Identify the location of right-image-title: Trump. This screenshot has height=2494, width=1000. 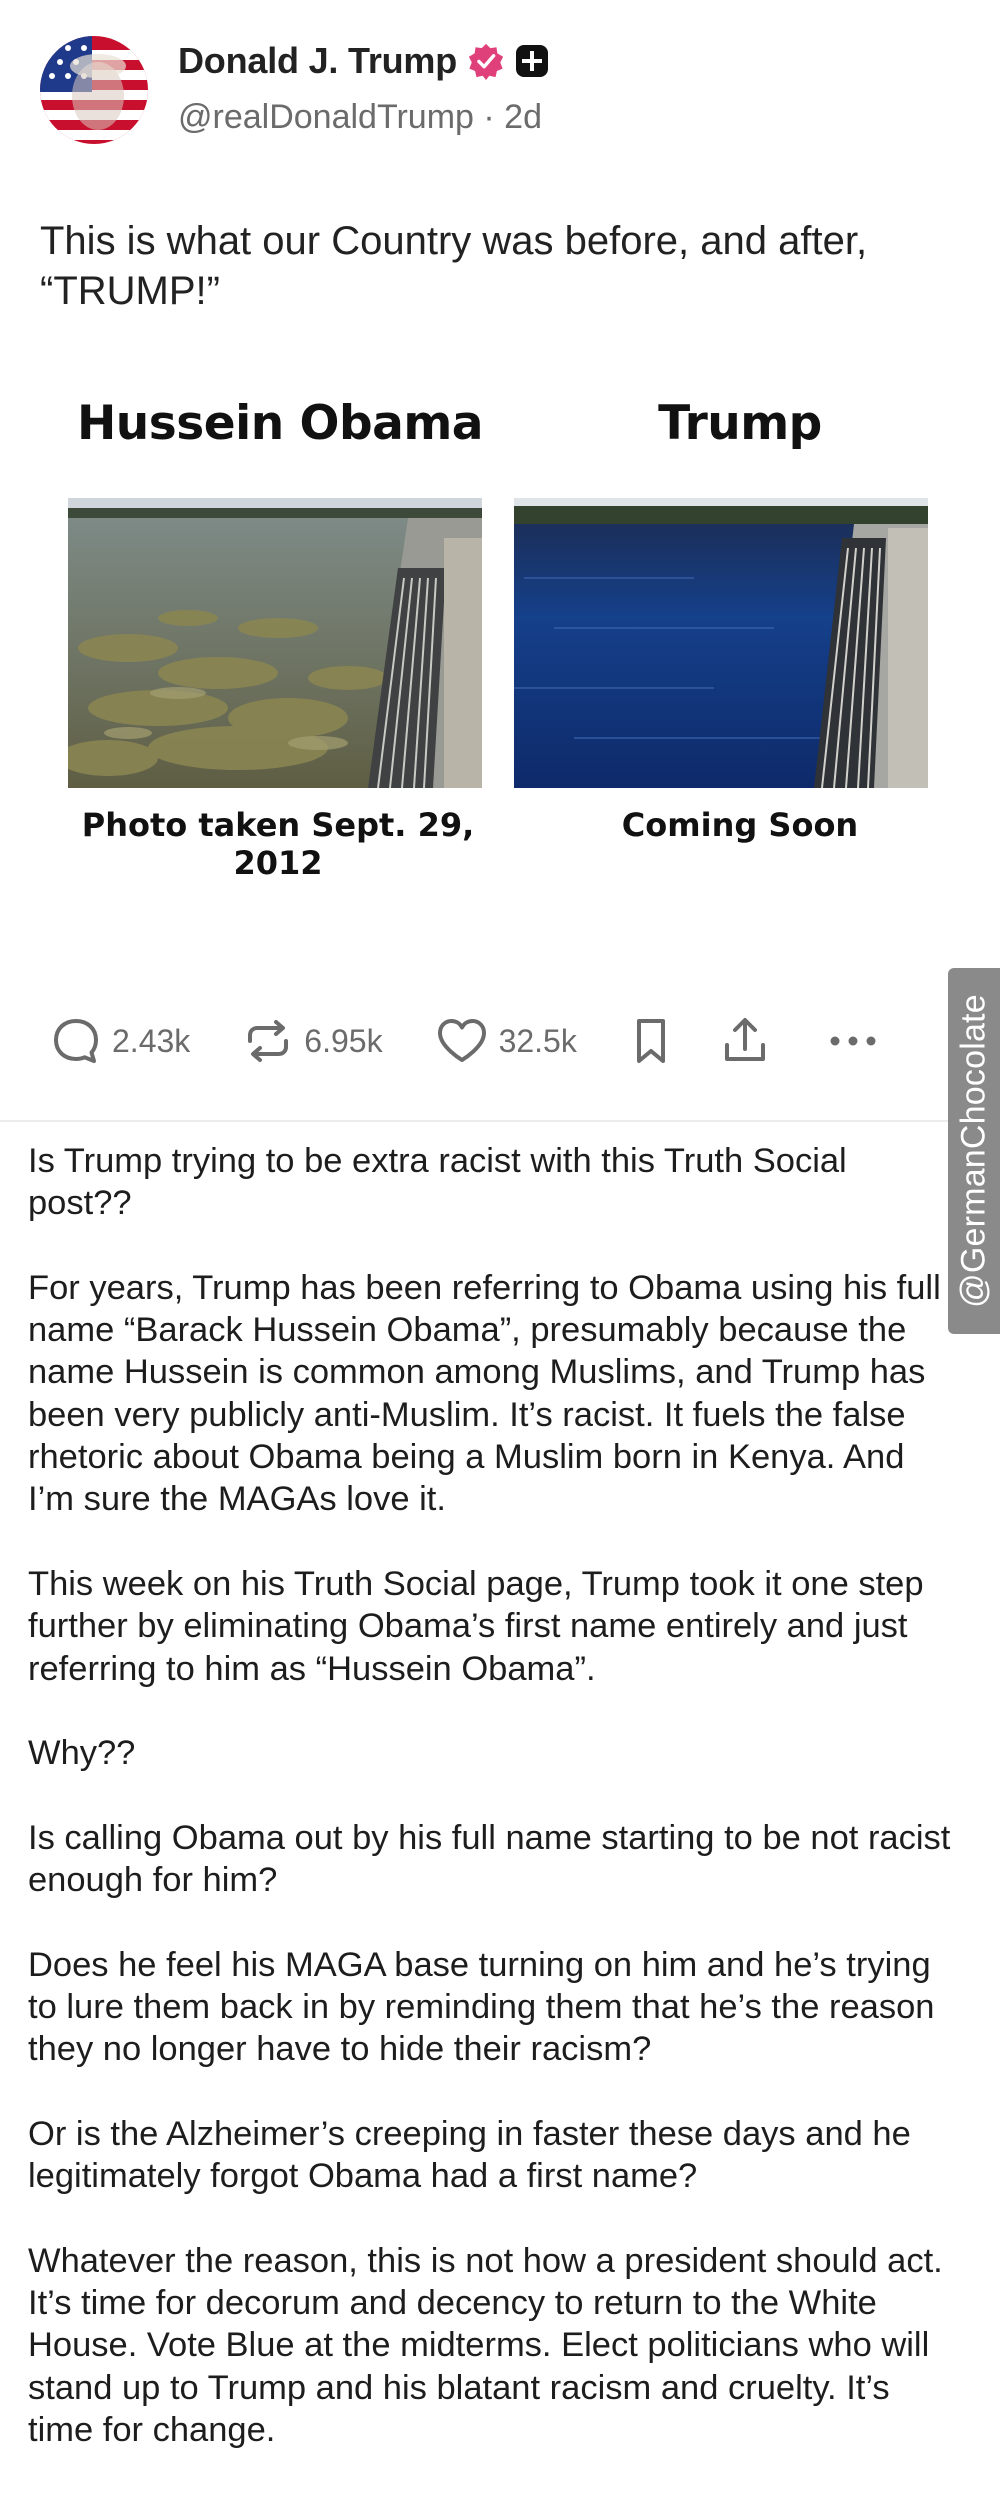
(740, 423).